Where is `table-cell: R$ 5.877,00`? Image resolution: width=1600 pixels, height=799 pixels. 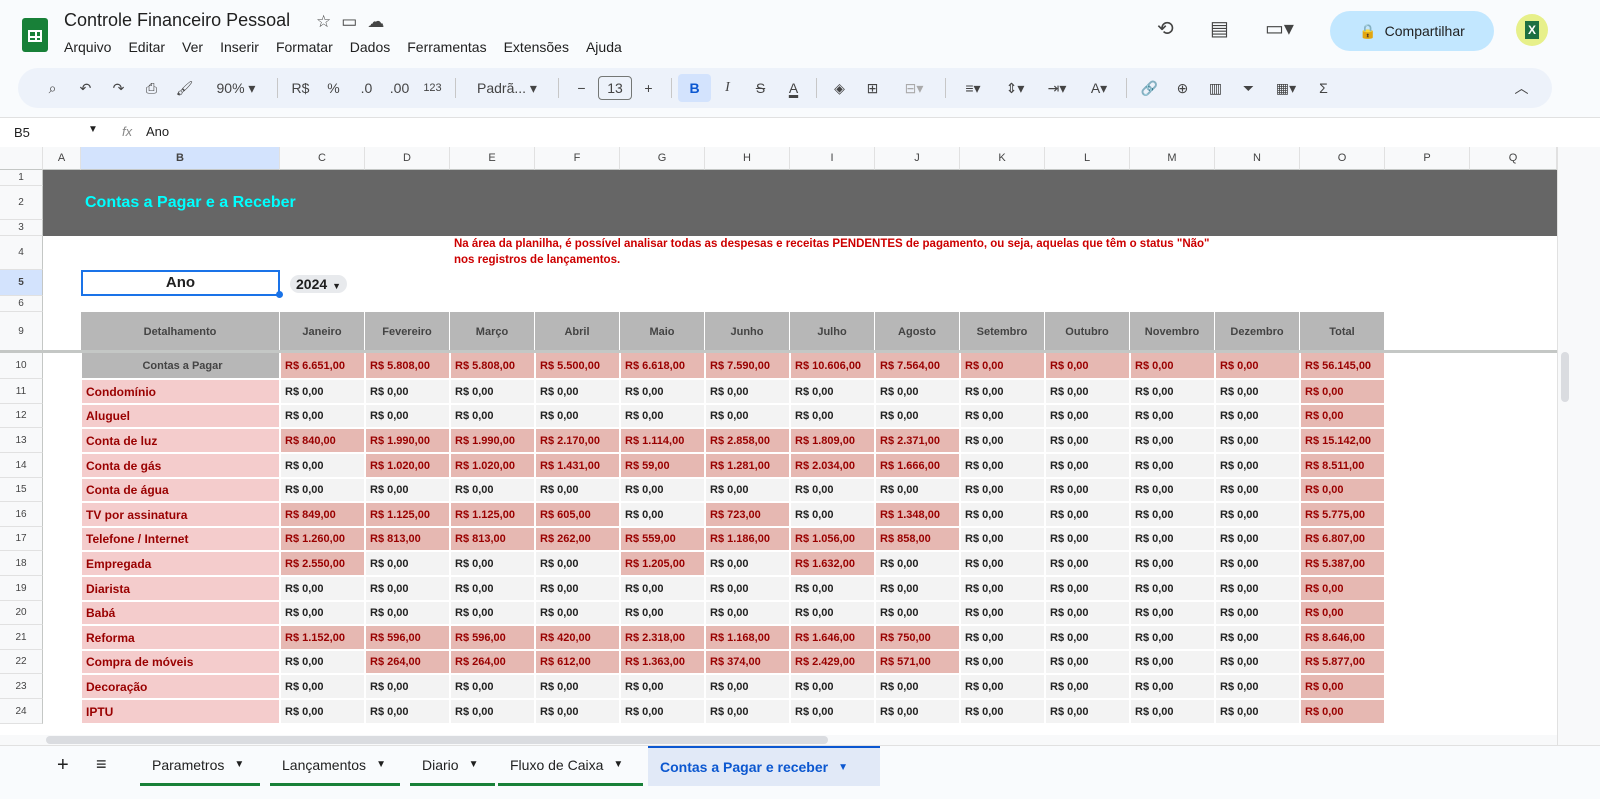
table-cell: R$ 5.877,00 is located at coordinates (1342, 662).